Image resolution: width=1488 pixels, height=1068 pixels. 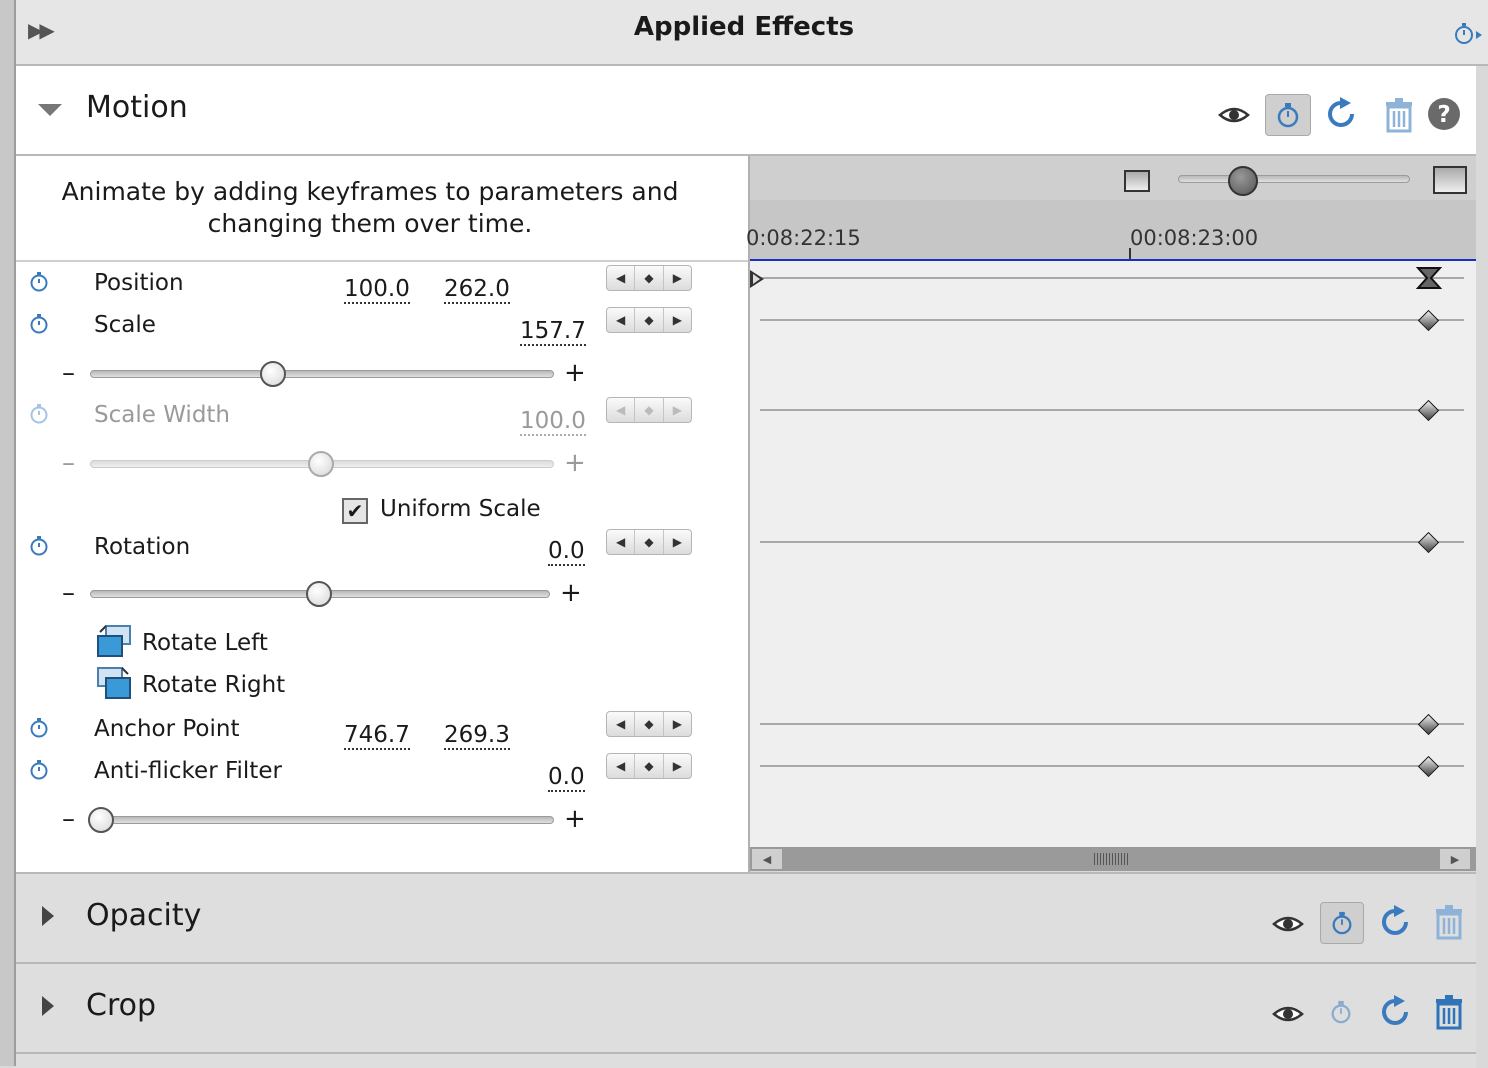 What do you see at coordinates (566, 552) in the screenshot?
I see `rotation-value: 0.0` at bounding box center [566, 552].